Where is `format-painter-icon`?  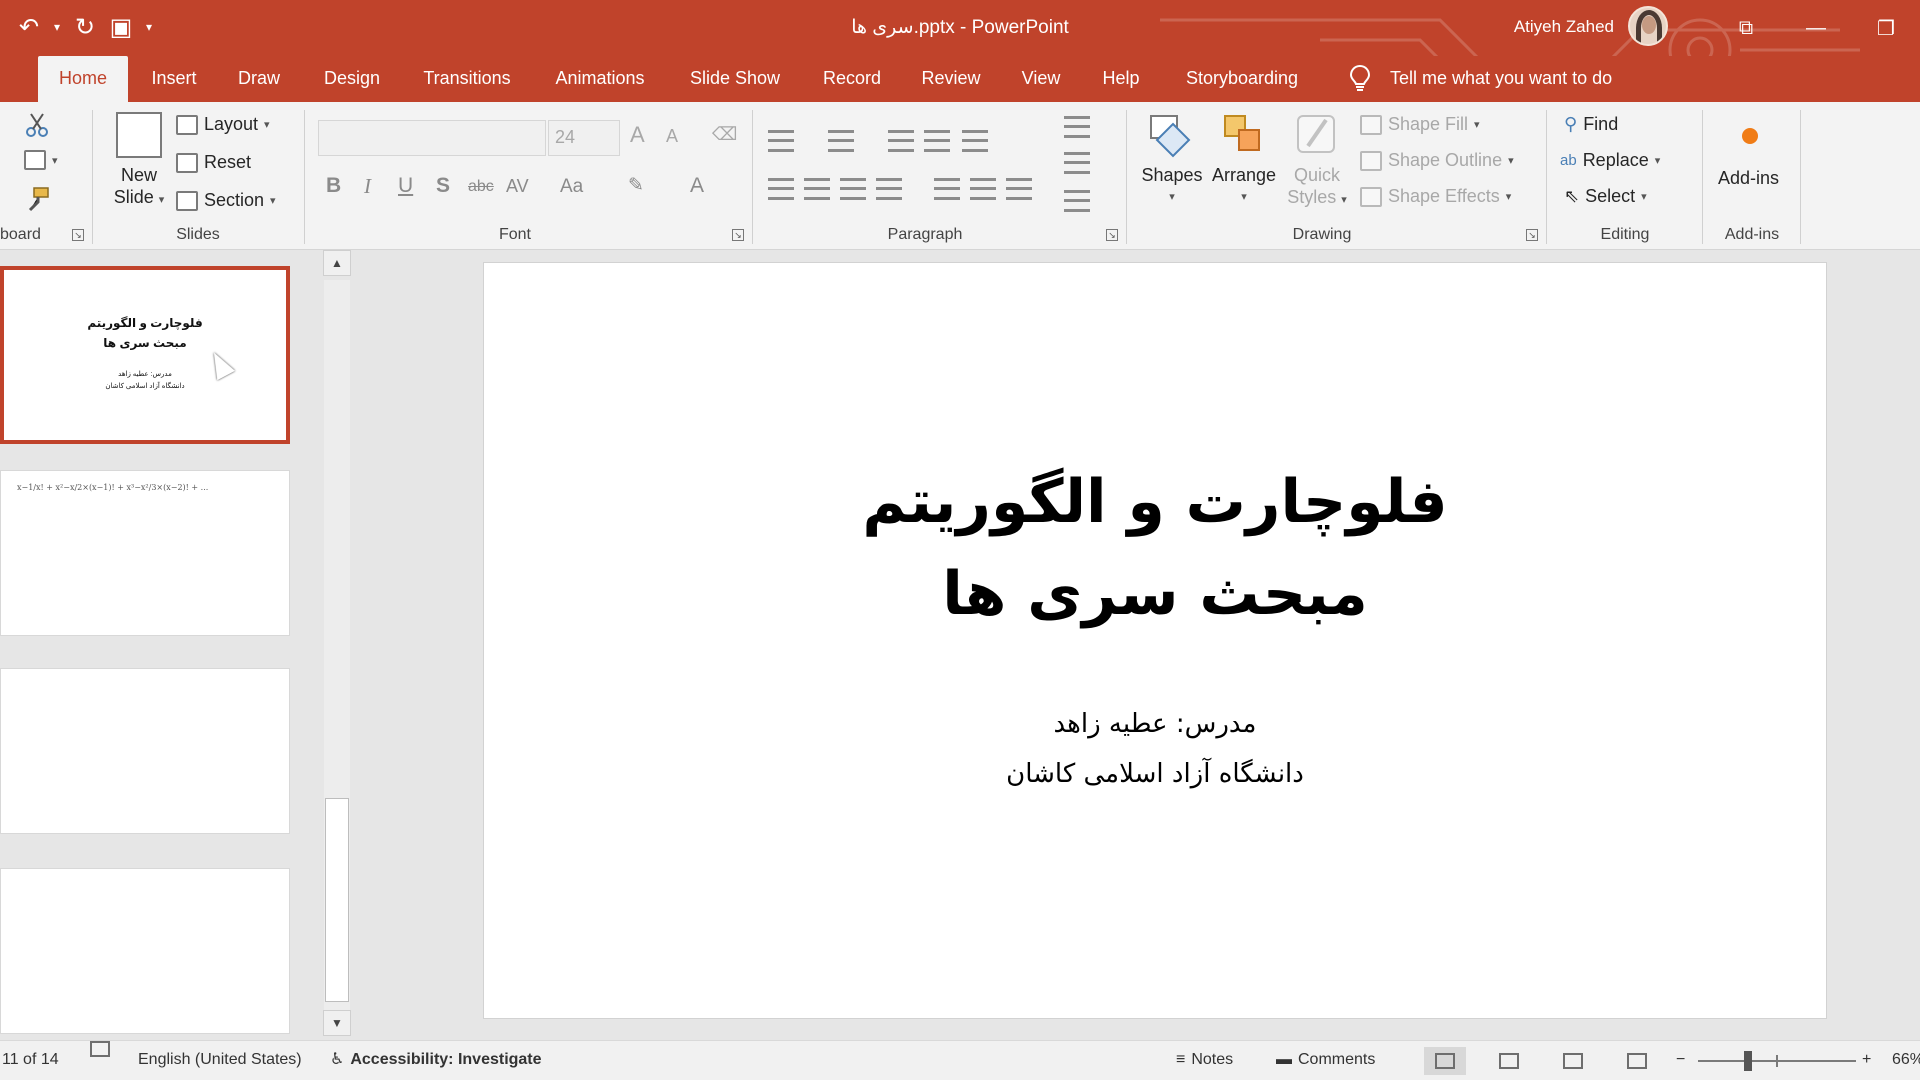 format-painter-icon is located at coordinates (37, 199).